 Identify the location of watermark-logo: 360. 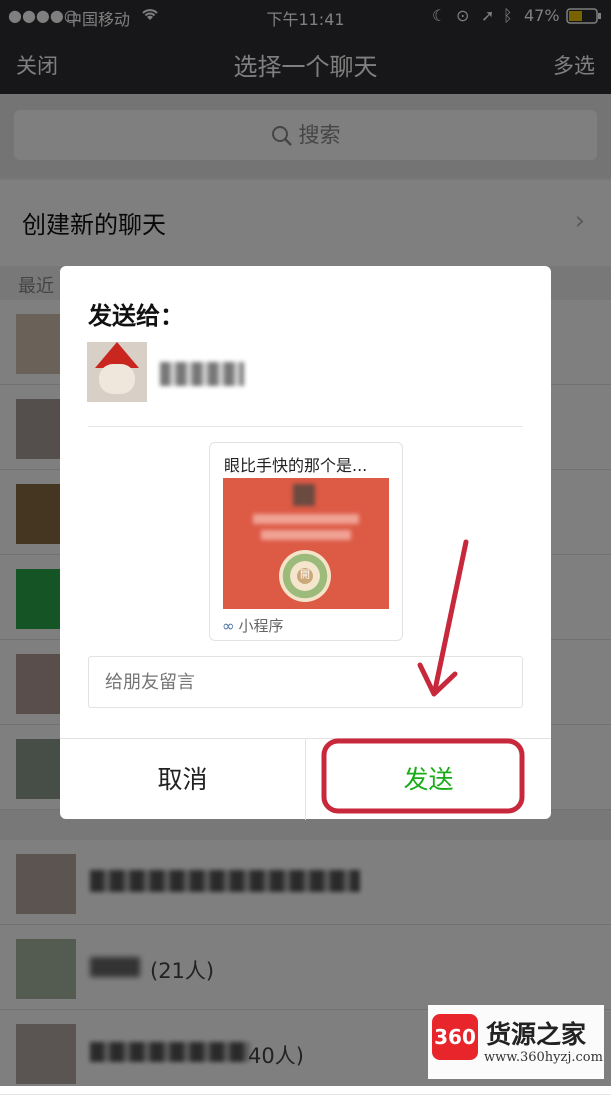
(455, 1037).